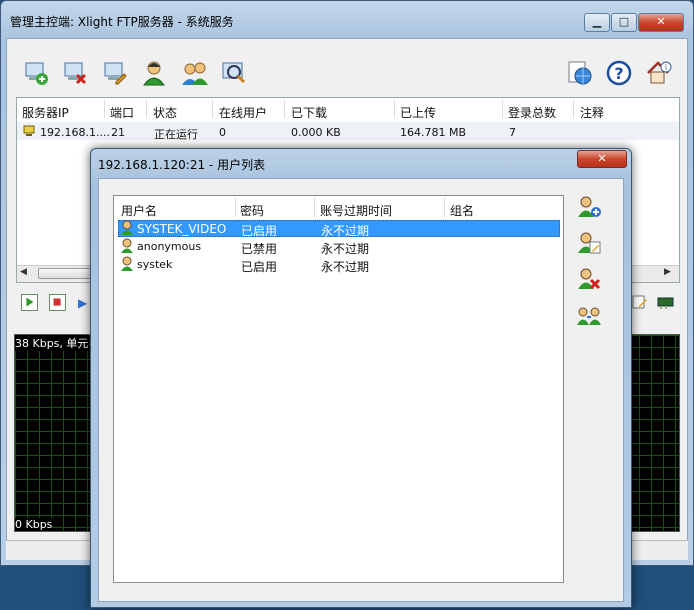  Describe the element at coordinates (252, 210) in the screenshot. I see `column-header-password: 密码` at that location.